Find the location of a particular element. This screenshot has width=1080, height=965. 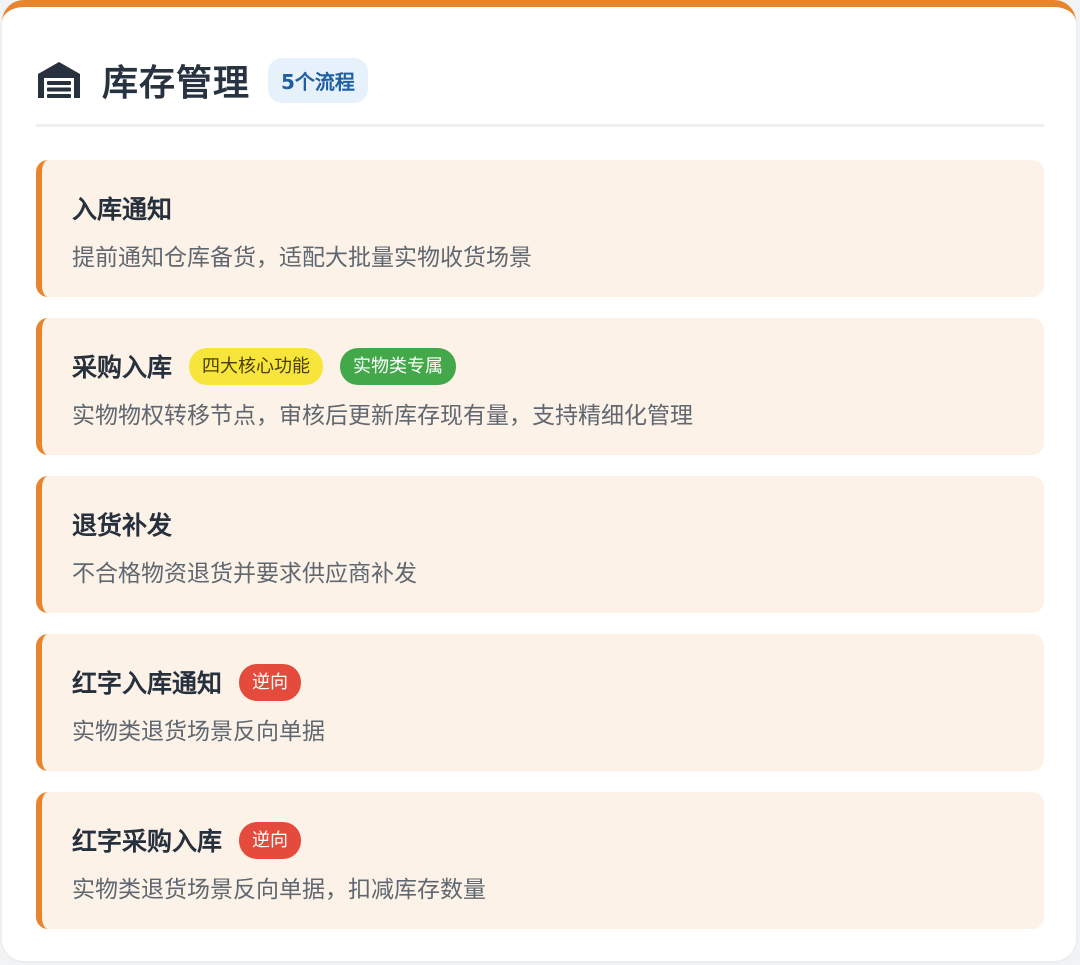

flow-title: 退货补发 is located at coordinates (122, 525).